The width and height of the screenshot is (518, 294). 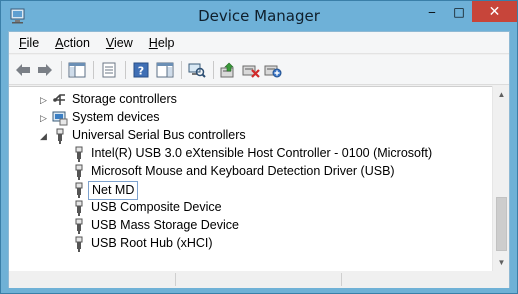 I want to click on minimize-icon: ‒, so click(x=432, y=11).